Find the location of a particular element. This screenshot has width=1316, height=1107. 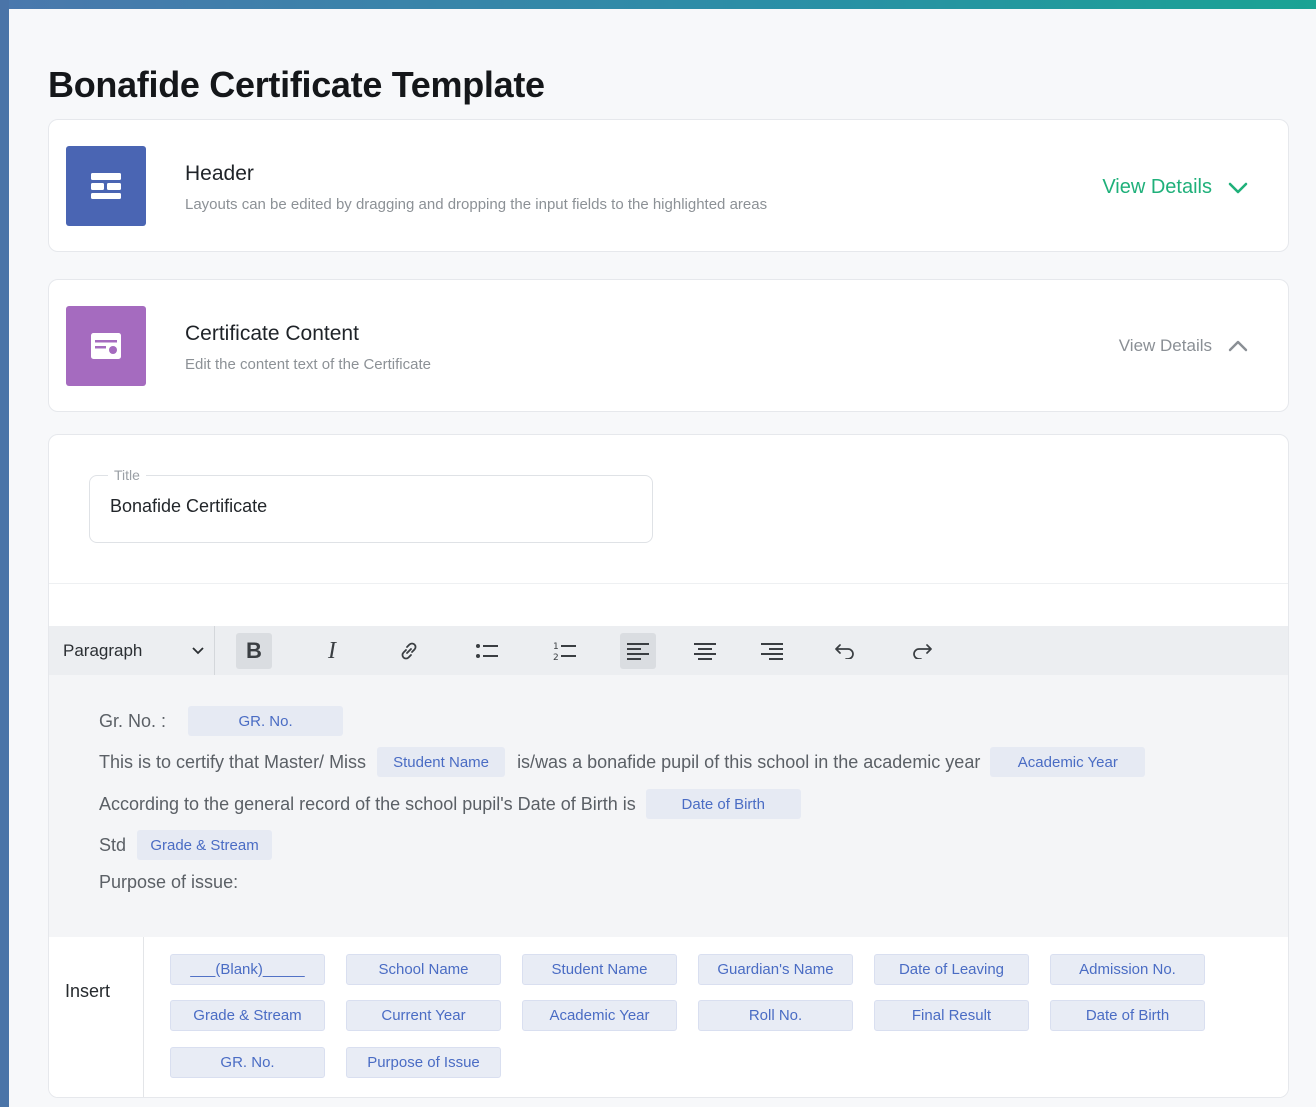

insert-label: Insert is located at coordinates (88, 991).